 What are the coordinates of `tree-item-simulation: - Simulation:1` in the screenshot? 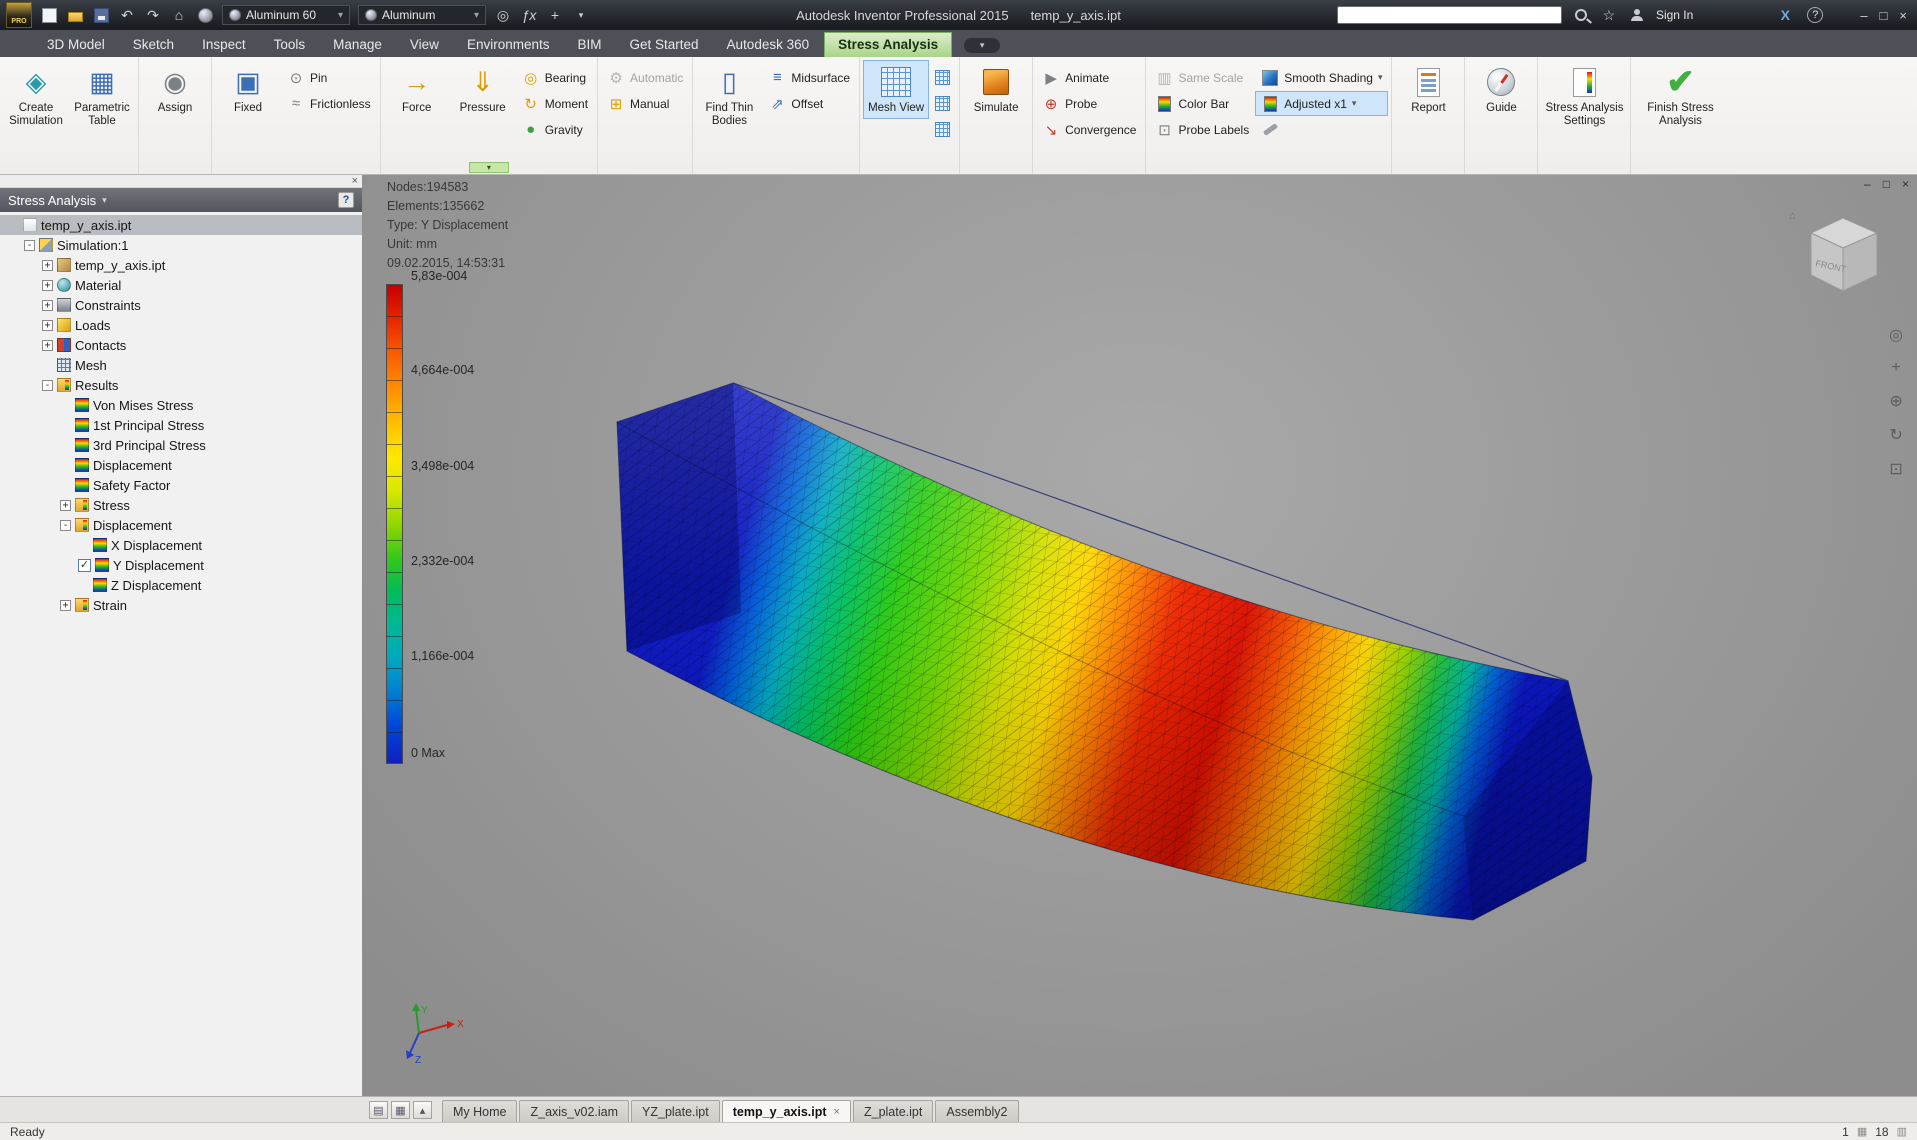 It's located at (181, 245).